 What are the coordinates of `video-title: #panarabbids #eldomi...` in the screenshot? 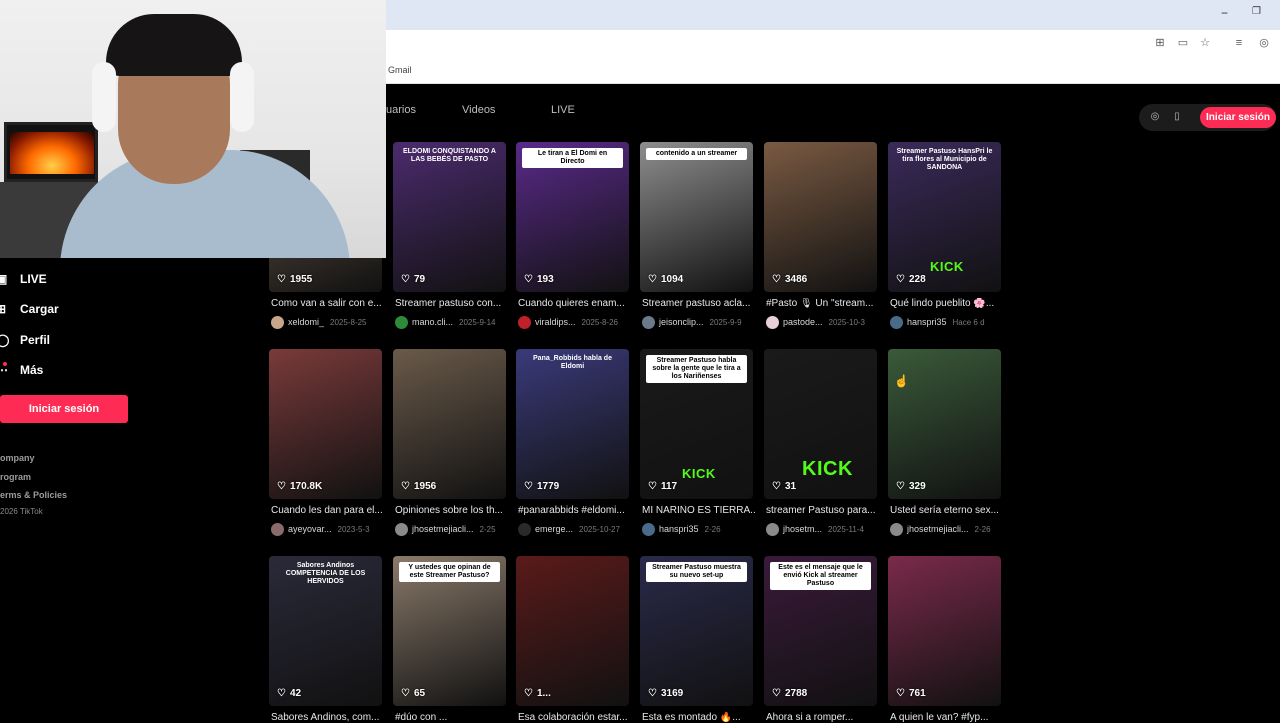 It's located at (574, 510).